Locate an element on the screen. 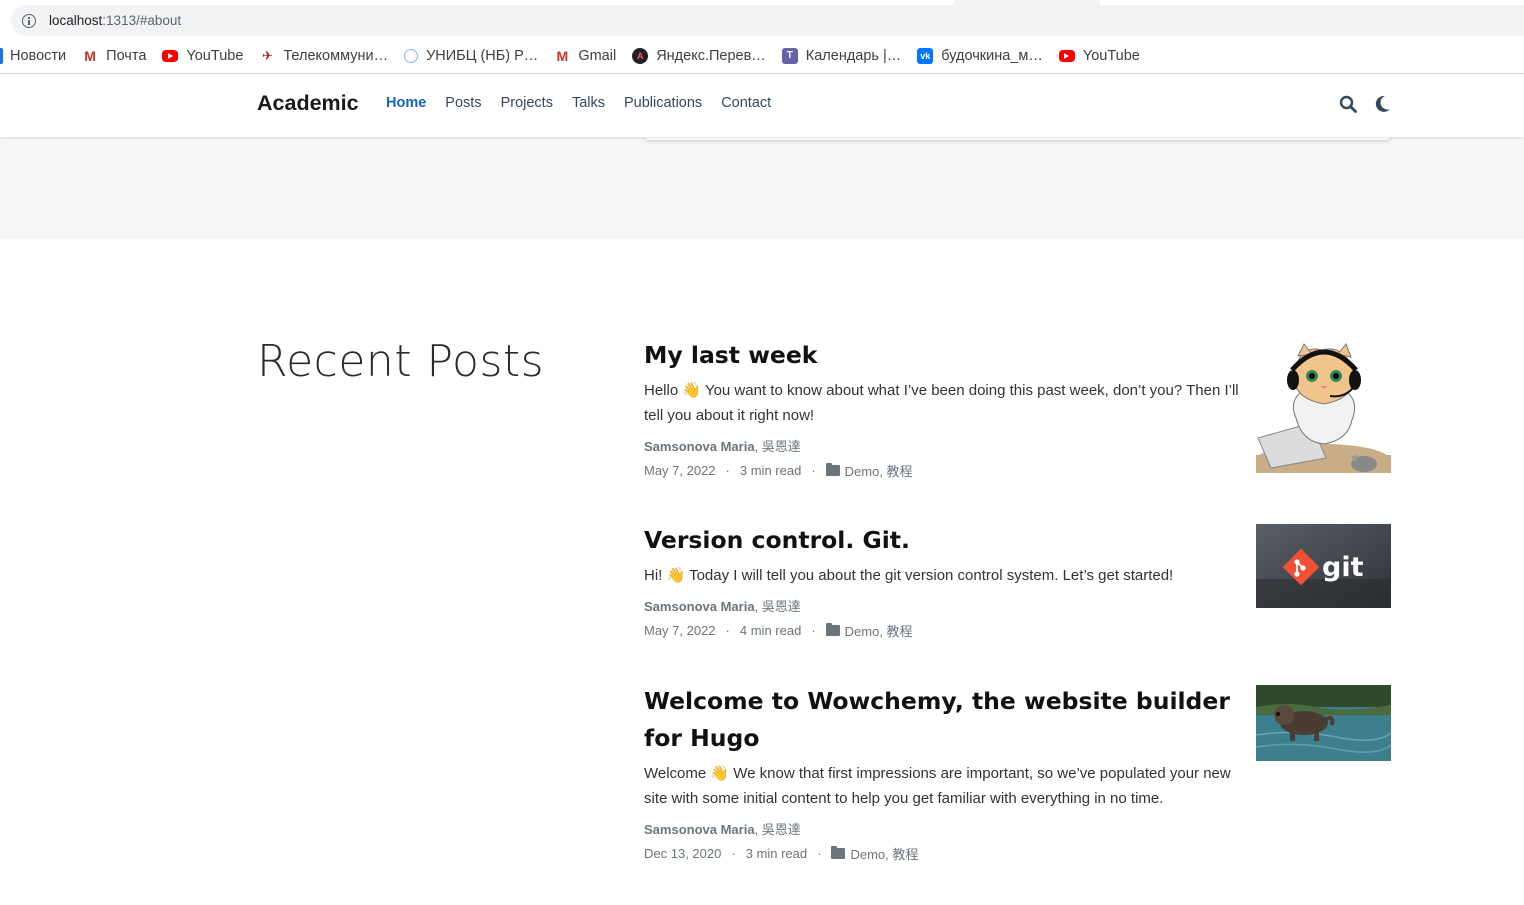  bookmark-novosti: Новости is located at coordinates (37, 56).